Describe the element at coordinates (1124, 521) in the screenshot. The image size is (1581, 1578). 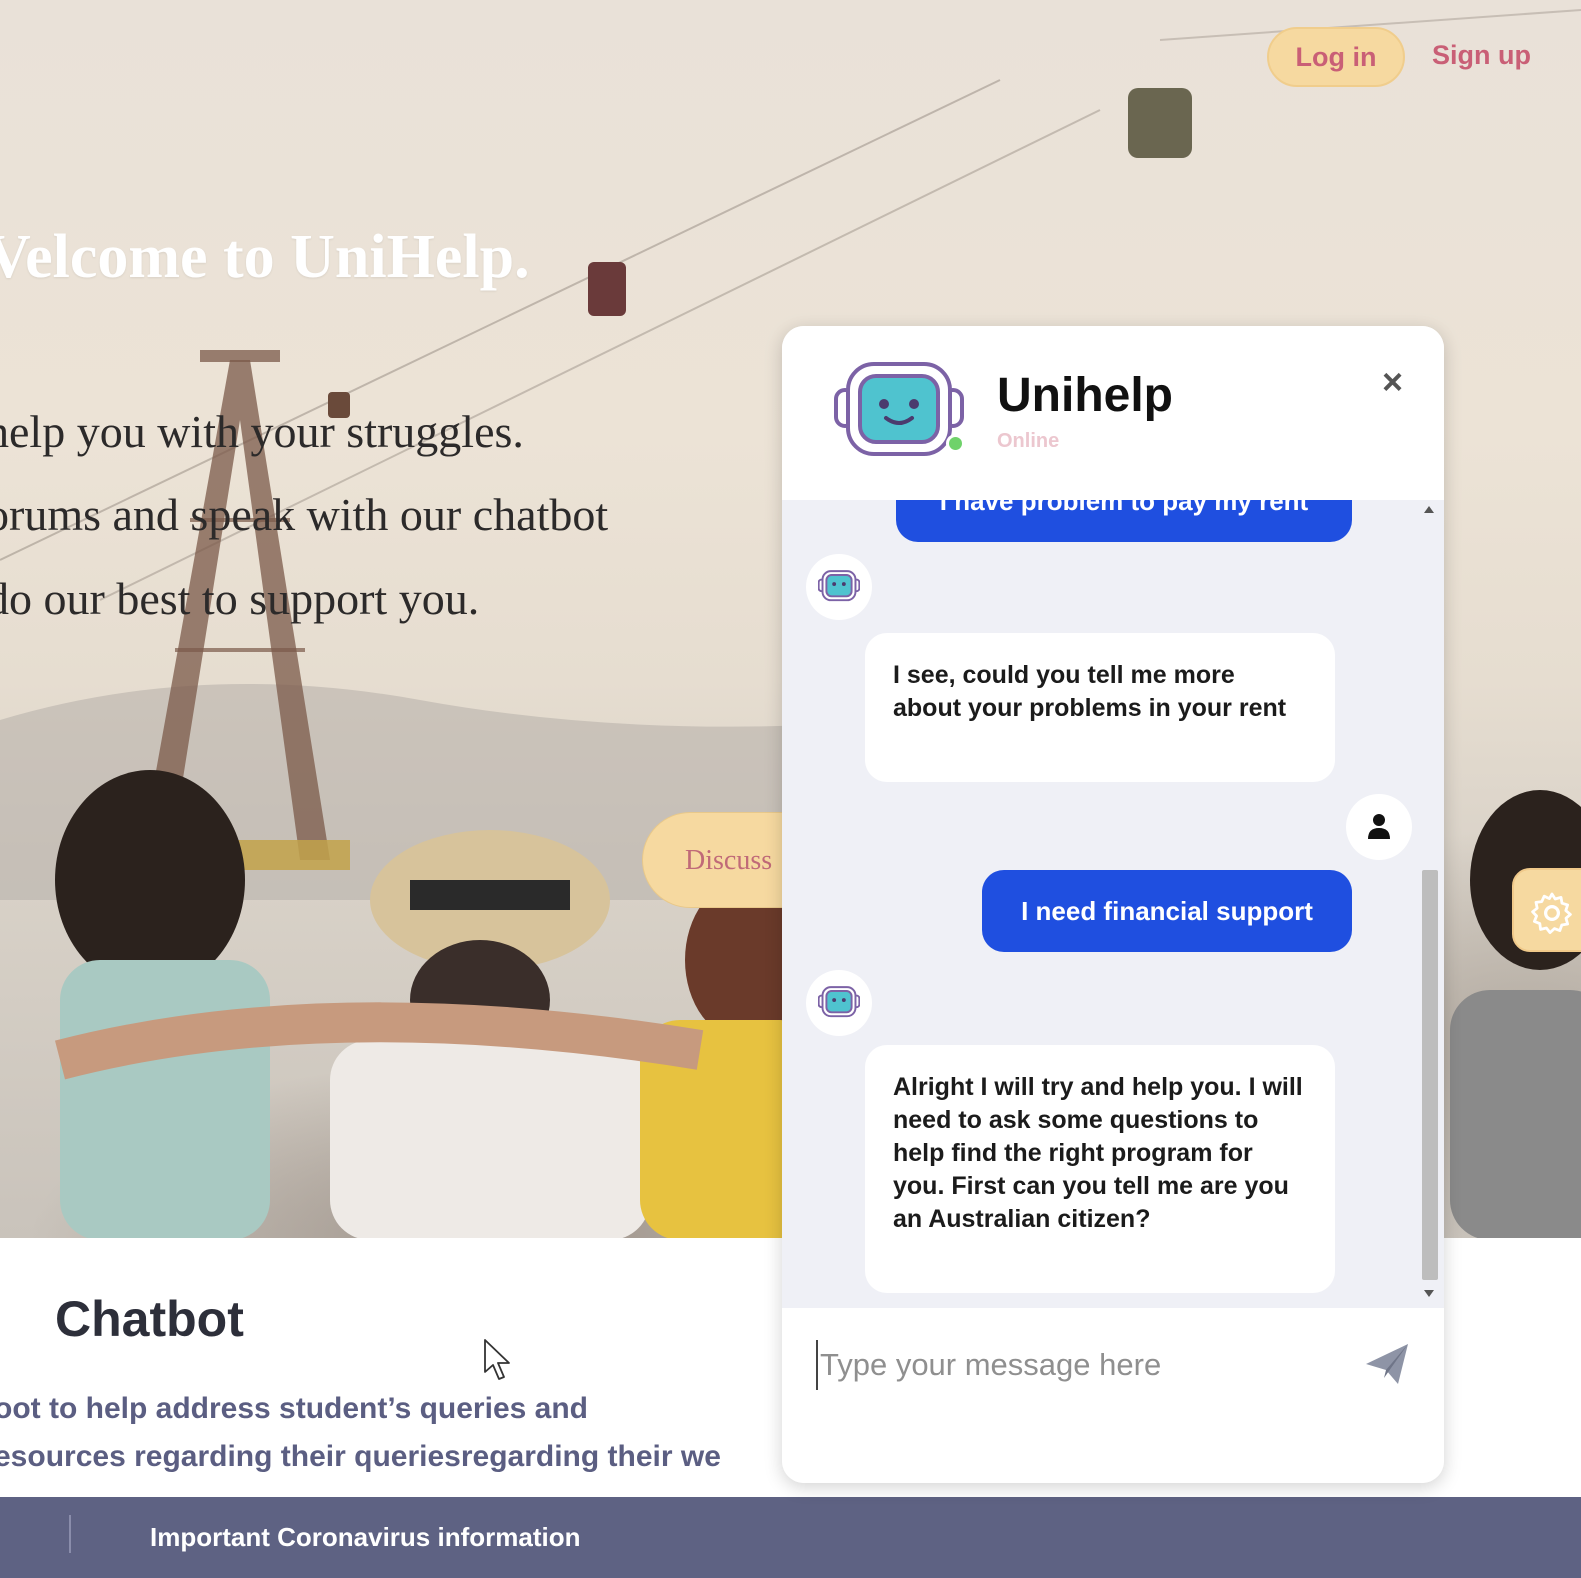
I see `user-message: I have problem to pay my rent` at that location.